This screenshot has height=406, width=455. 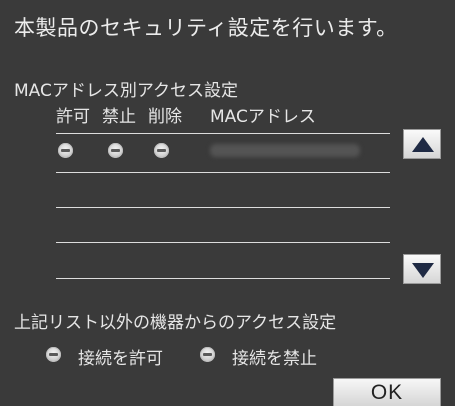 I want to click on column-header-allow: 許可, so click(x=73, y=117).